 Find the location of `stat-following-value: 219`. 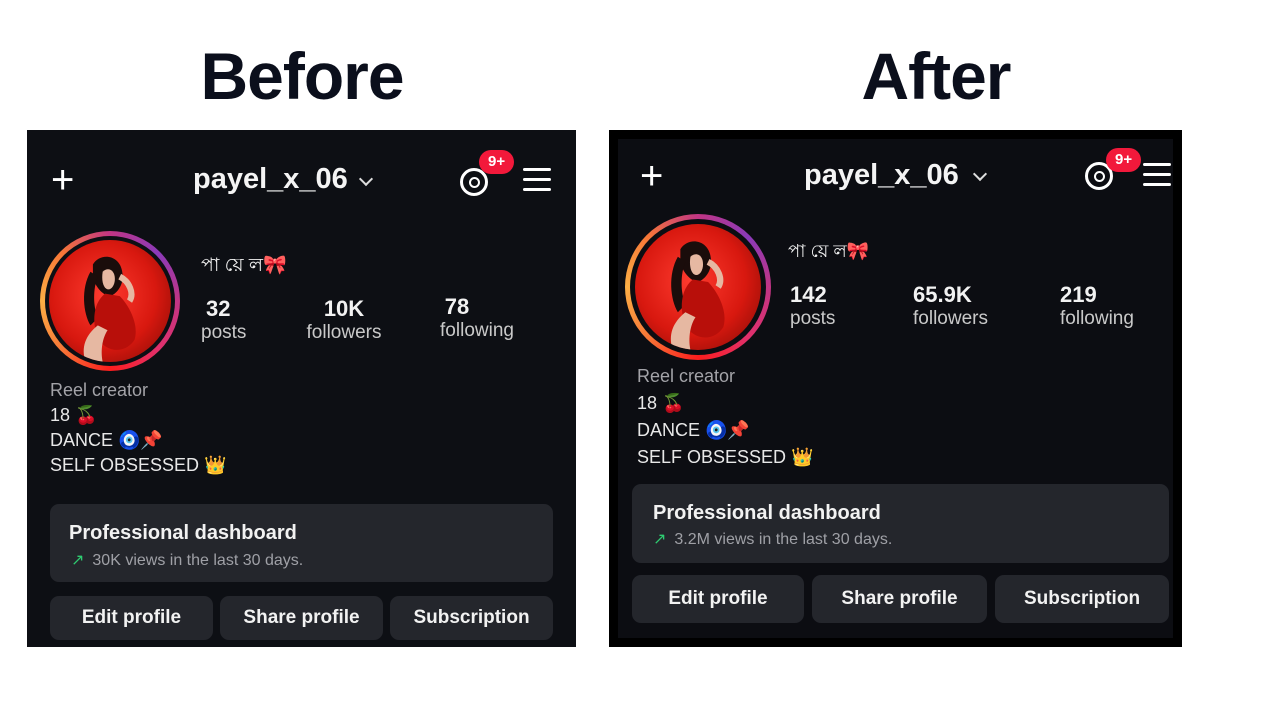

stat-following-value: 219 is located at coordinates (1078, 294).